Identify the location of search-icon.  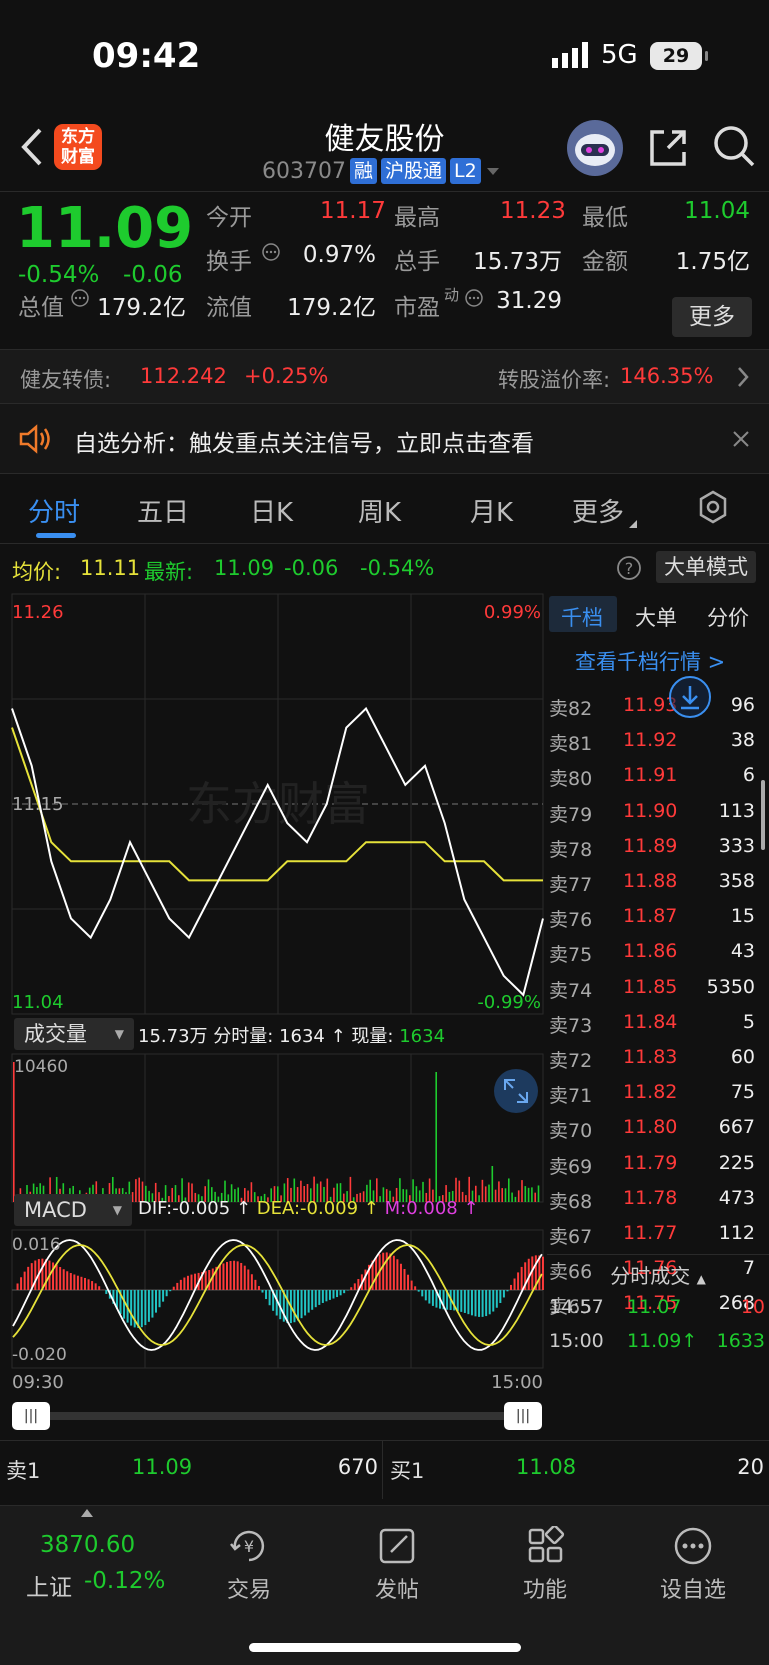
(734, 146).